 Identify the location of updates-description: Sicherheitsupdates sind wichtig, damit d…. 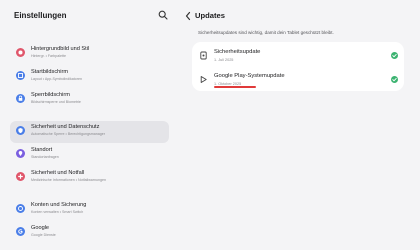
(266, 32).